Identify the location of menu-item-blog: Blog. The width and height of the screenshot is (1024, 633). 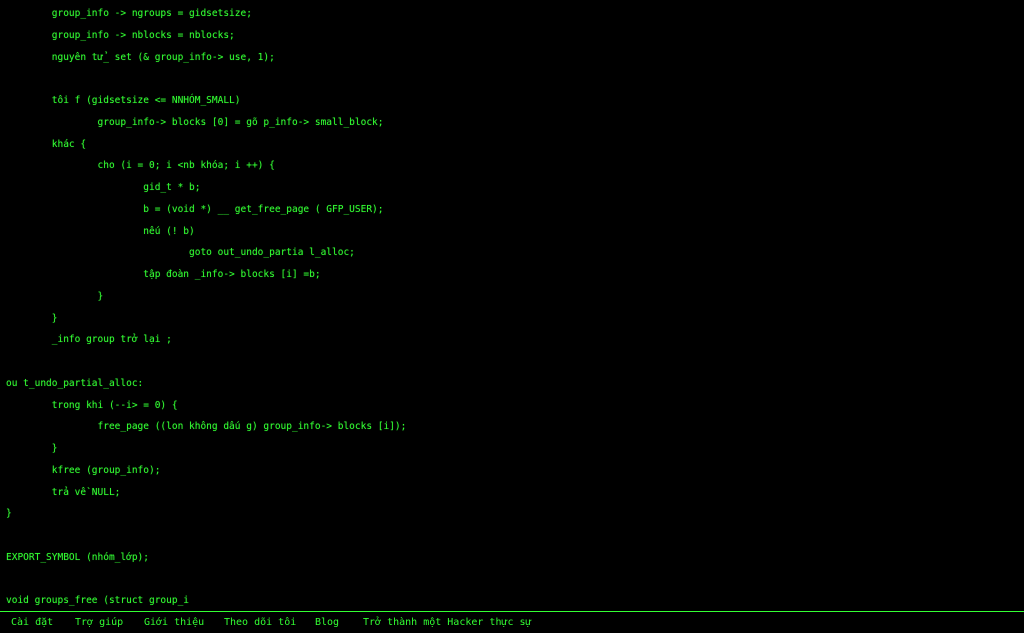
(327, 622).